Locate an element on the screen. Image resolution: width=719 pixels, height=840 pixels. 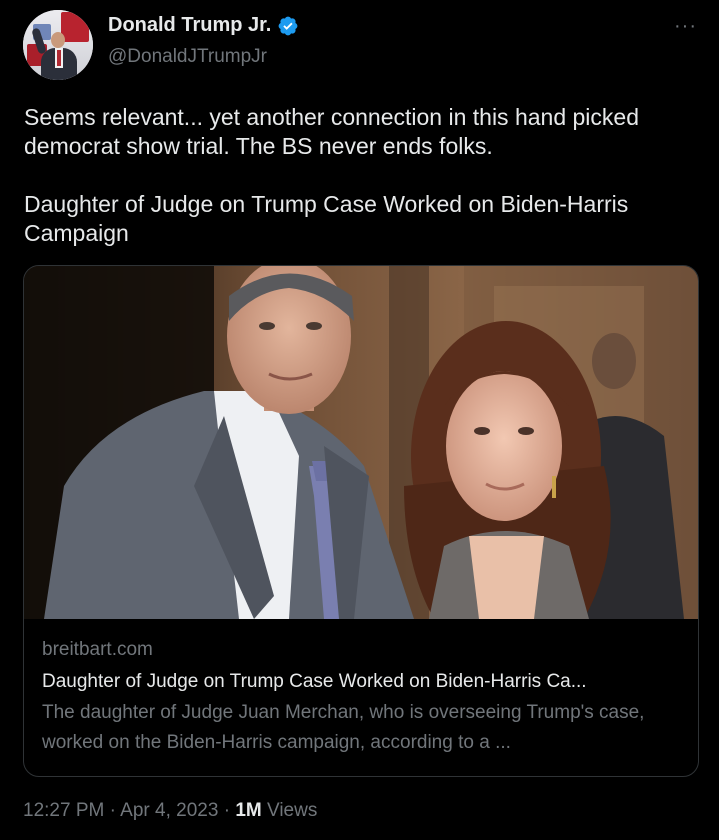
avatar-head is located at coordinates (58, 40).